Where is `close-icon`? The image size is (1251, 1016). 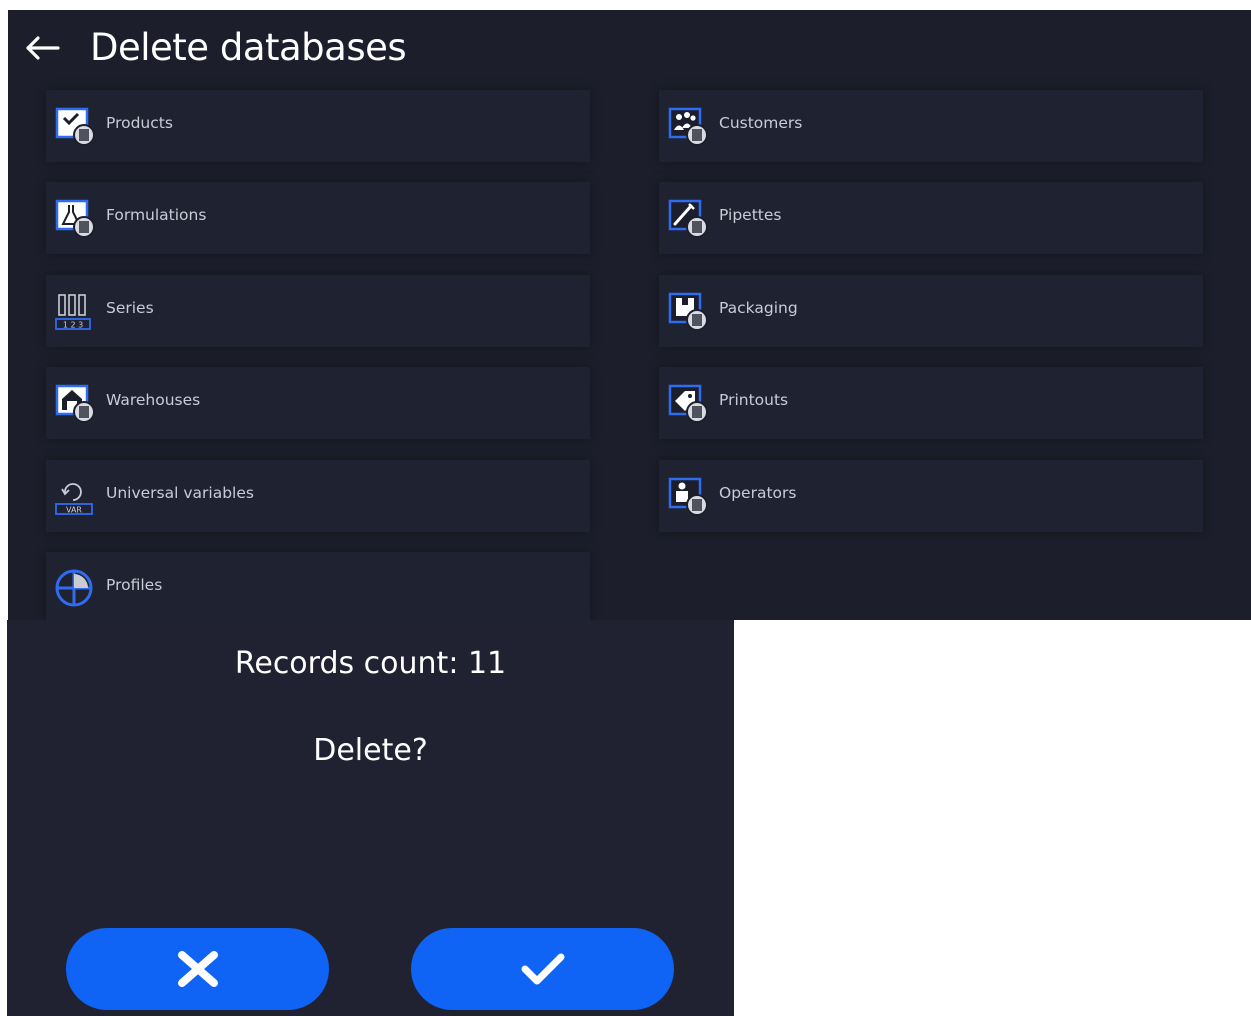 close-icon is located at coordinates (197, 969).